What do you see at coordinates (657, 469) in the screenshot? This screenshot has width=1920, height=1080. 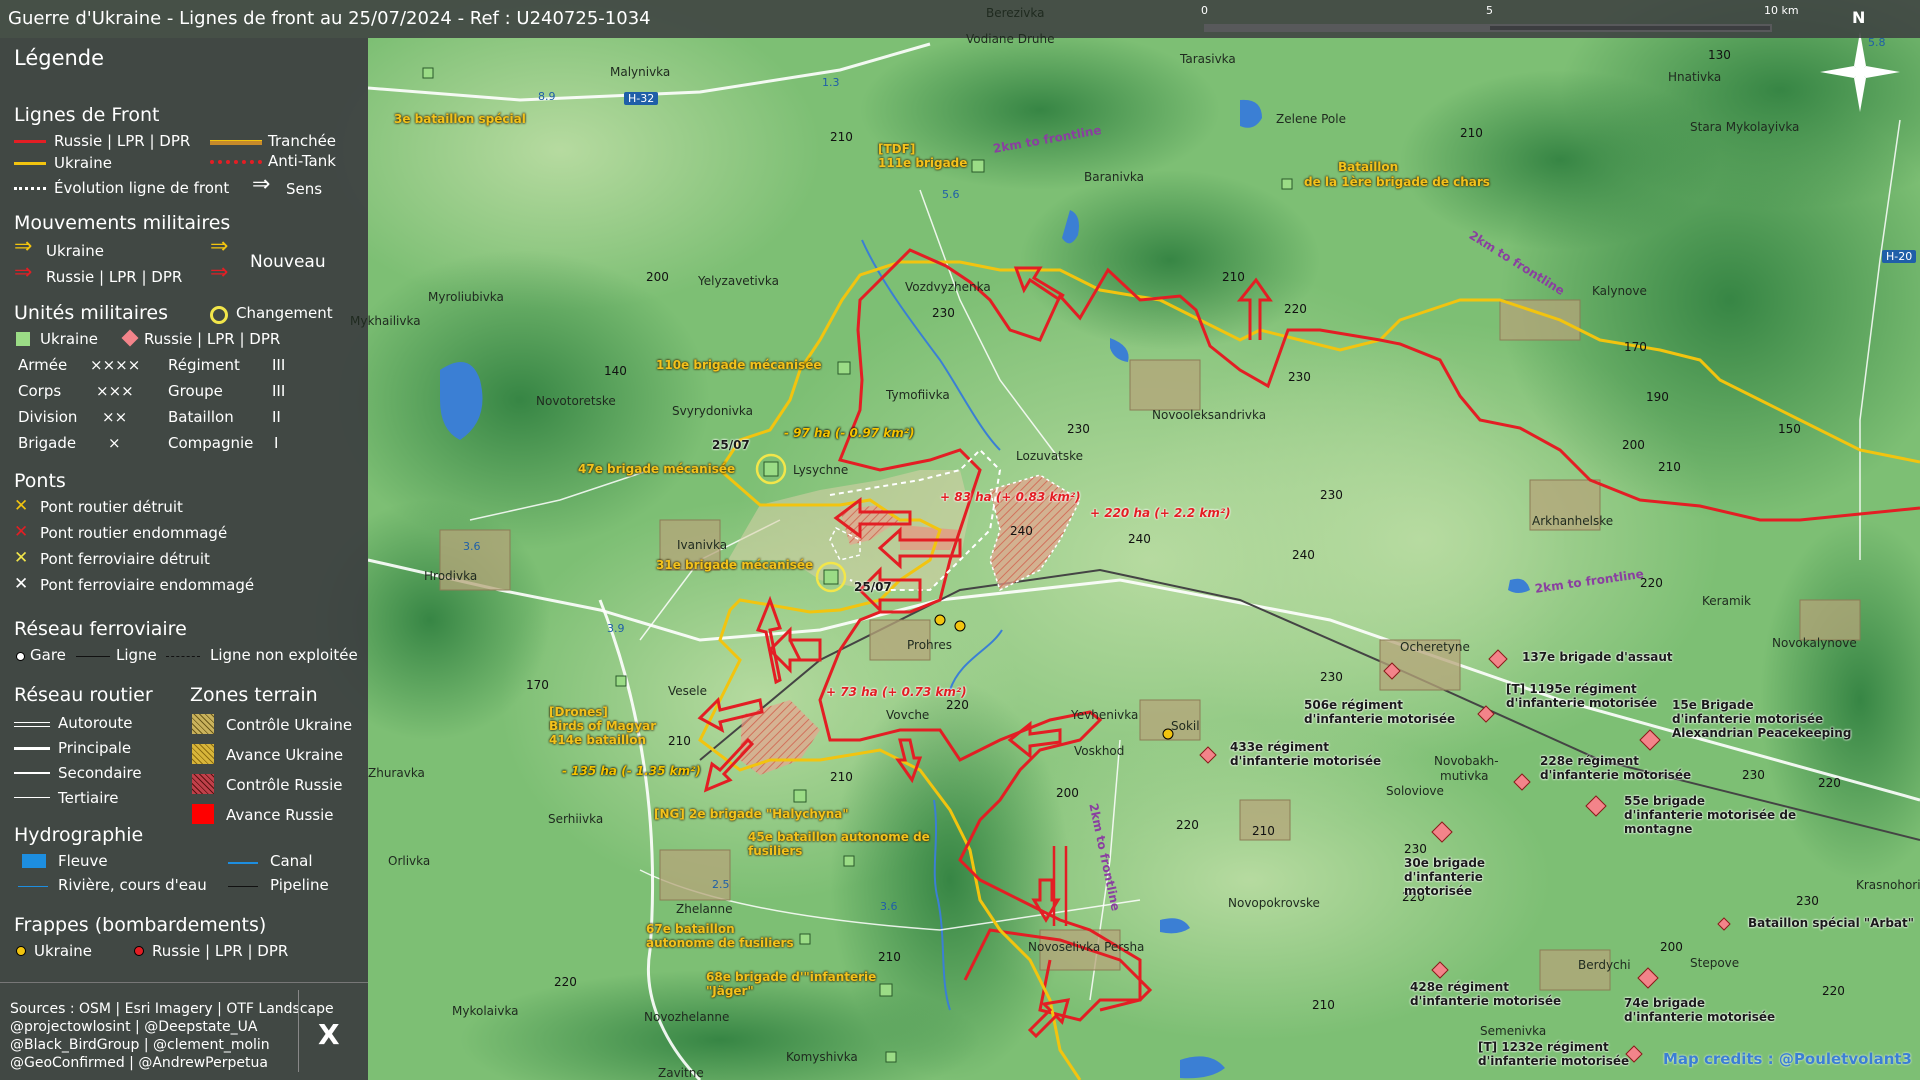 I see `ukraine-unit-label: 47e brigade mécanisée` at bounding box center [657, 469].